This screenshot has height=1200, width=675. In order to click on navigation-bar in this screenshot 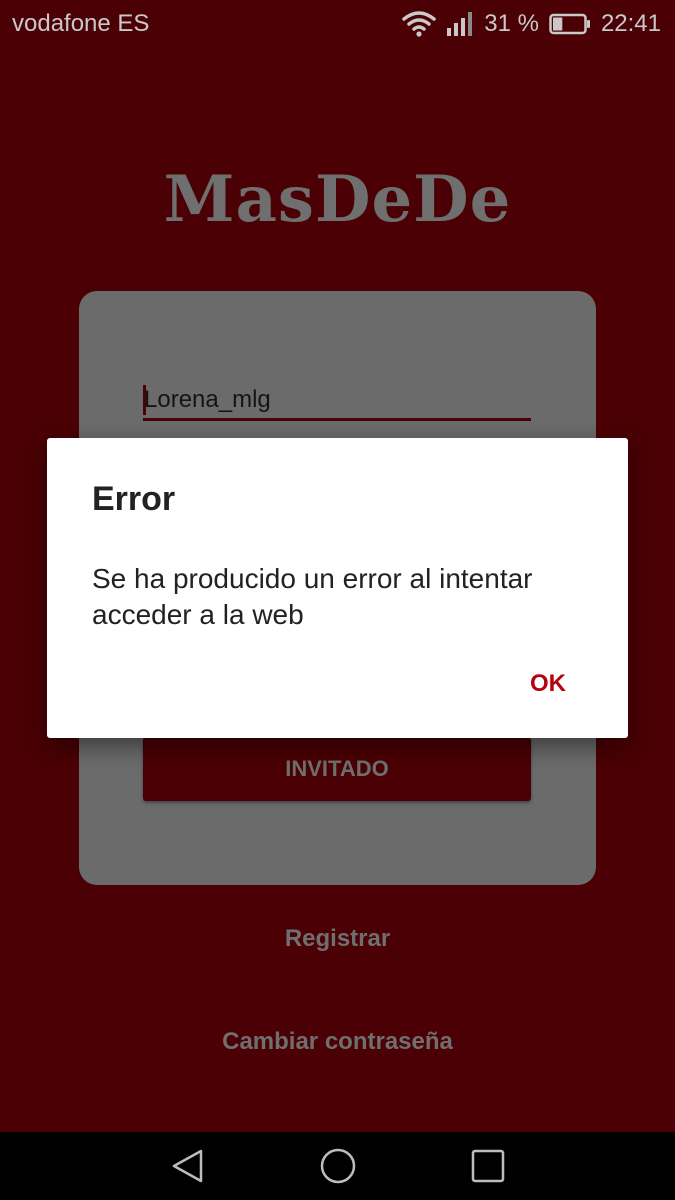, I will do `click(337, 1166)`.